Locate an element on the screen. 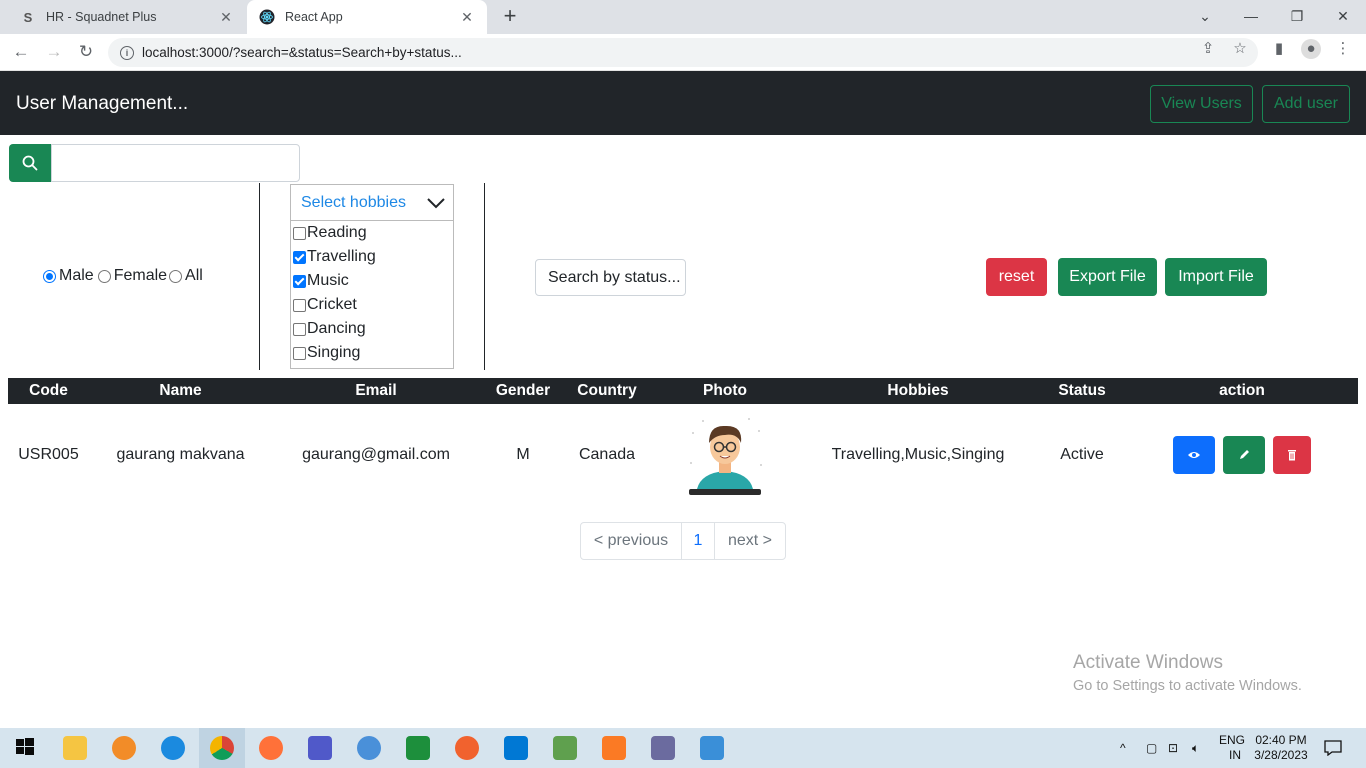  watermark-subtitle: Go to Settings to activate Windows. is located at coordinates (1187, 686).